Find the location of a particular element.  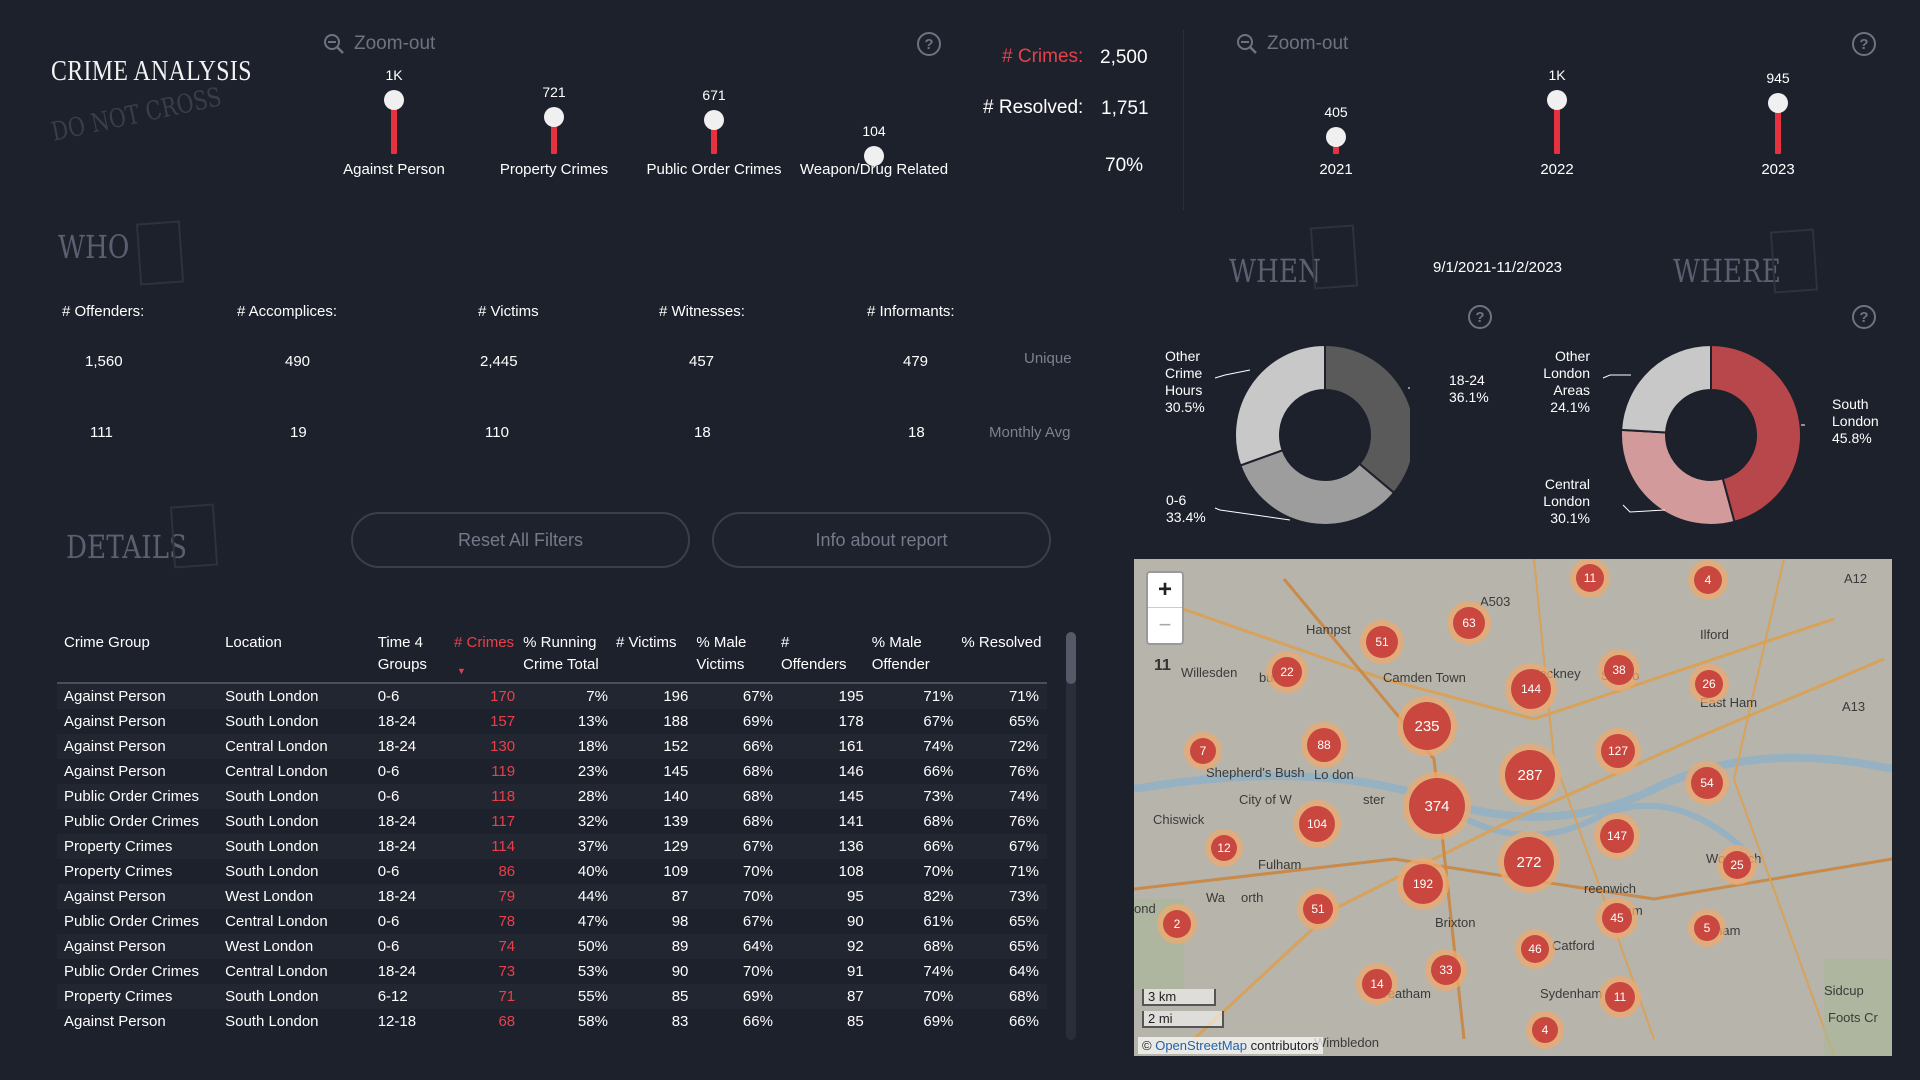

map-cluster-marker: 104 is located at coordinates (1317, 824).